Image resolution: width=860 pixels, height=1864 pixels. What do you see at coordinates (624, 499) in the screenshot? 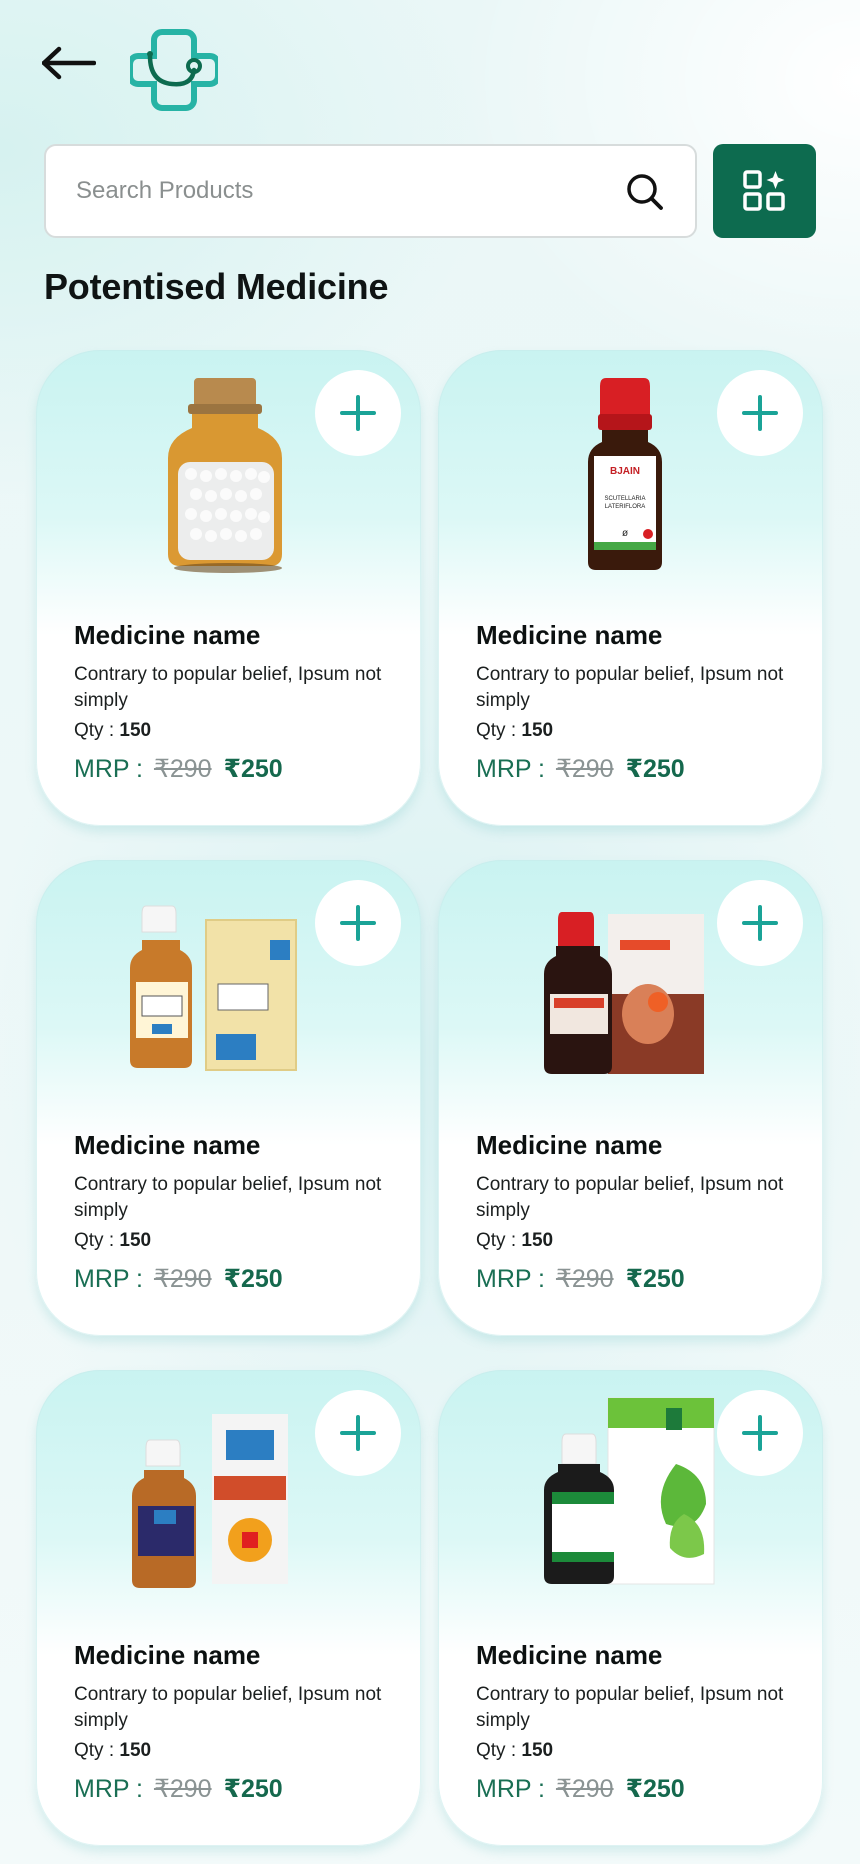
I see `svg-text: SCUTELLARIA` at bounding box center [624, 499].